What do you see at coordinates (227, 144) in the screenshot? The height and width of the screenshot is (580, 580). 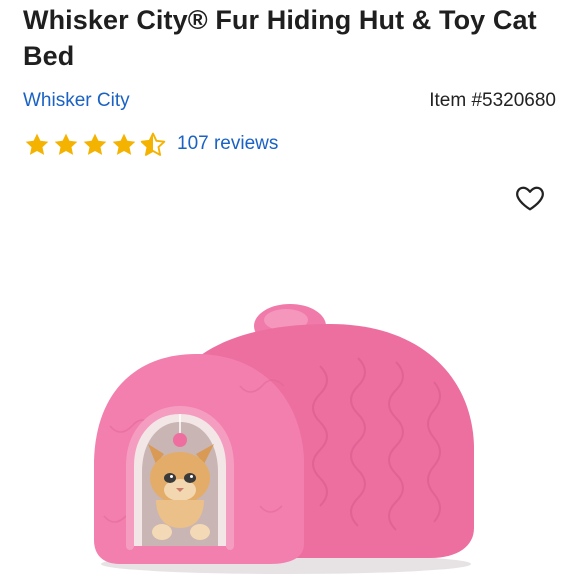 I see `reviews-link: 107 reviews` at bounding box center [227, 144].